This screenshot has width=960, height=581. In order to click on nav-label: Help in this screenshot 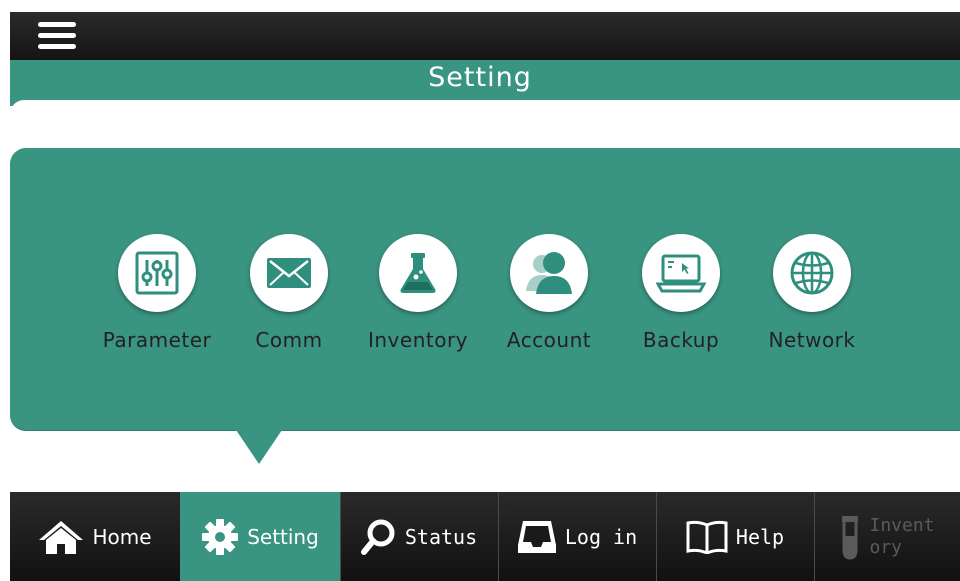, I will do `click(760, 536)`.